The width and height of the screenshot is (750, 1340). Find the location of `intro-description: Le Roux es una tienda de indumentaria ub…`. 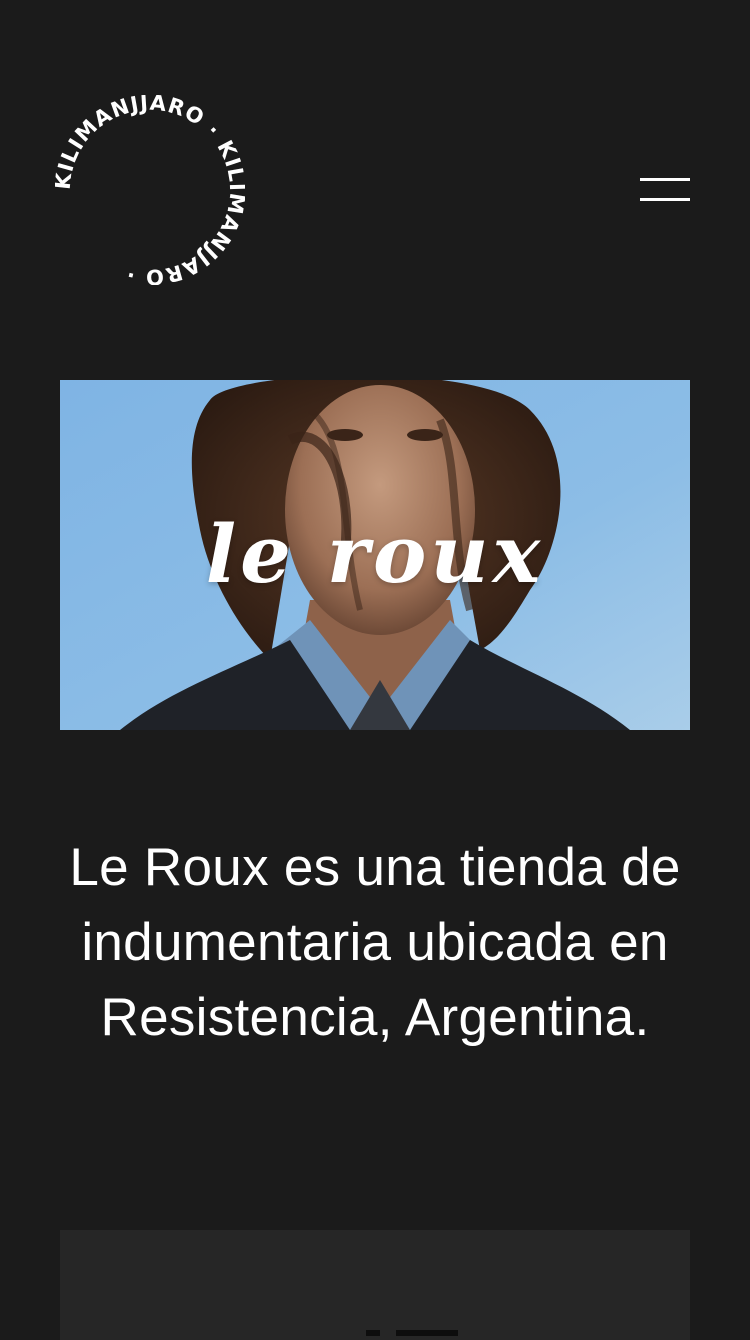

intro-description: Le Roux es una tienda de indumentaria ub… is located at coordinates (375, 942).